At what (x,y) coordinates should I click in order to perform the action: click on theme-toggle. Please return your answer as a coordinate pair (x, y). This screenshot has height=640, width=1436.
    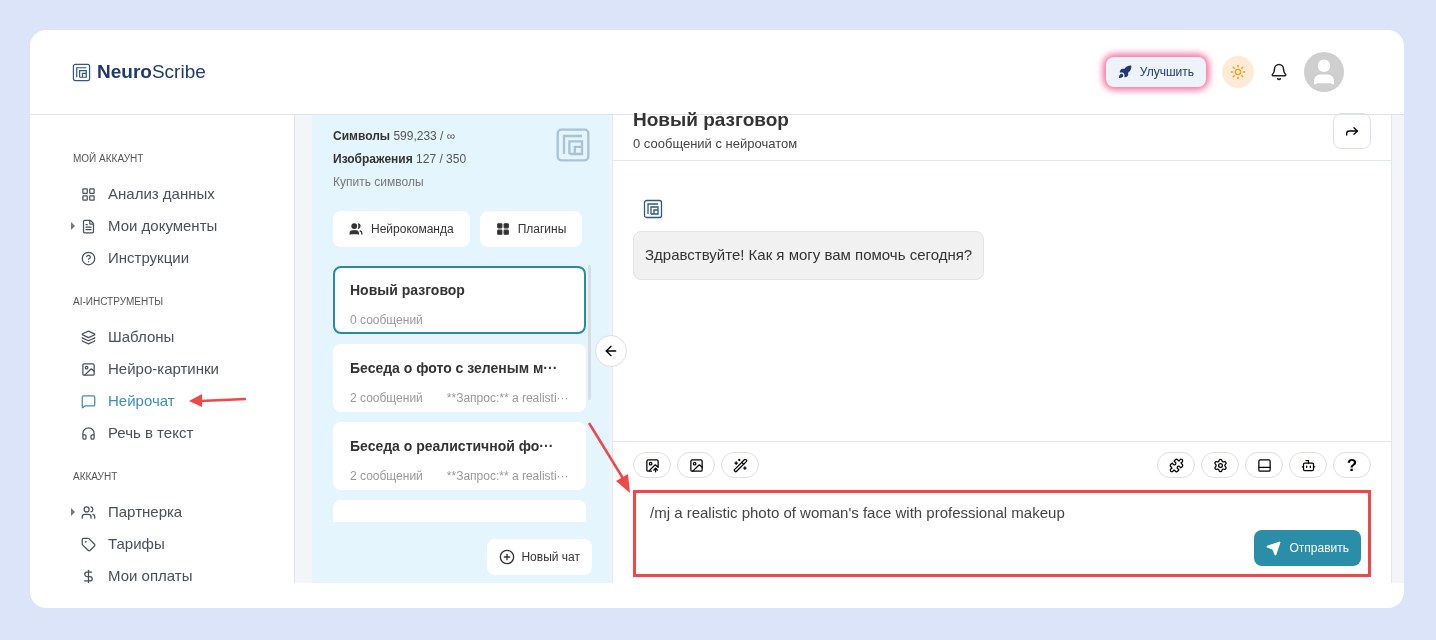
    Looking at the image, I should click on (1238, 72).